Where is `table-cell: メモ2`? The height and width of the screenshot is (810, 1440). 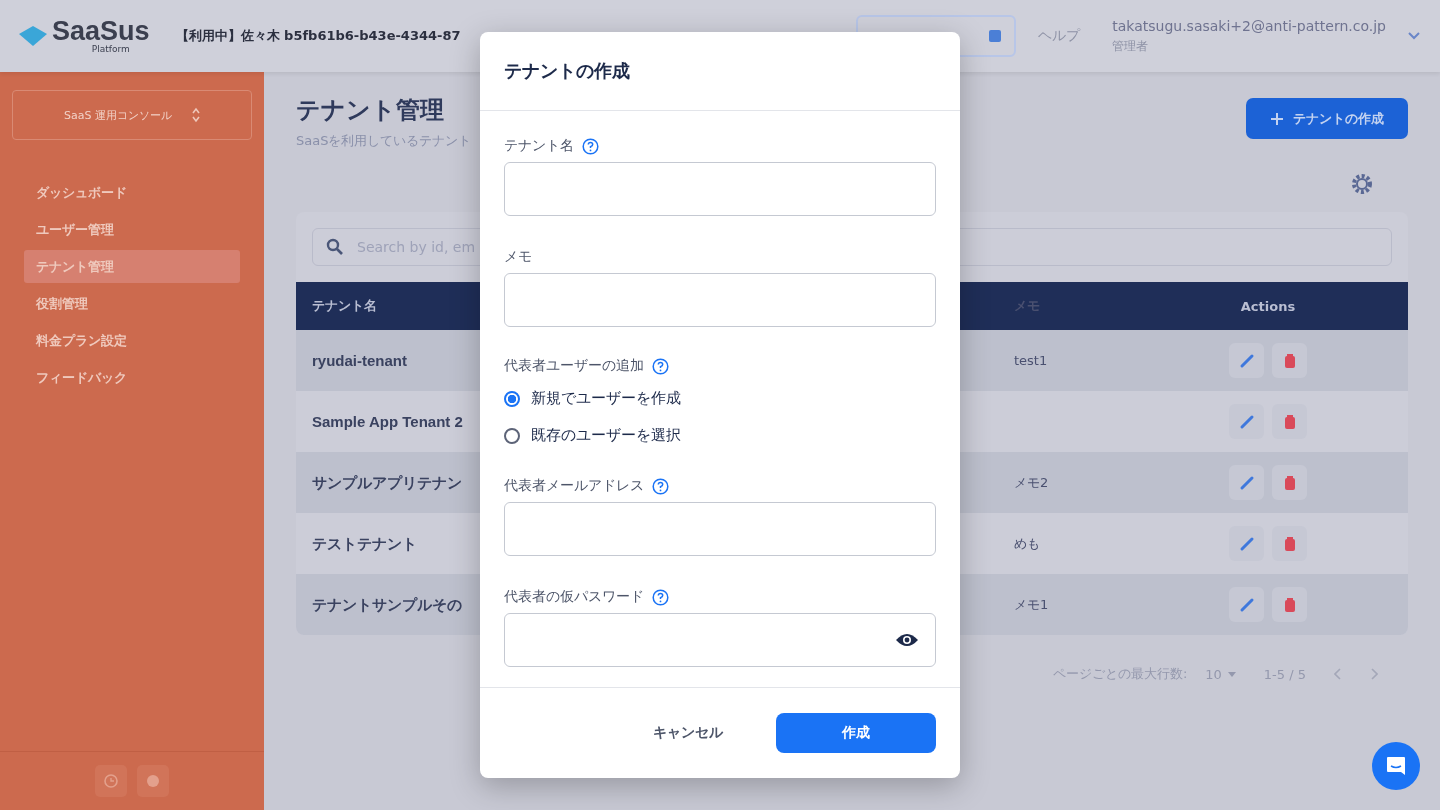
table-cell: メモ2 is located at coordinates (1031, 482).